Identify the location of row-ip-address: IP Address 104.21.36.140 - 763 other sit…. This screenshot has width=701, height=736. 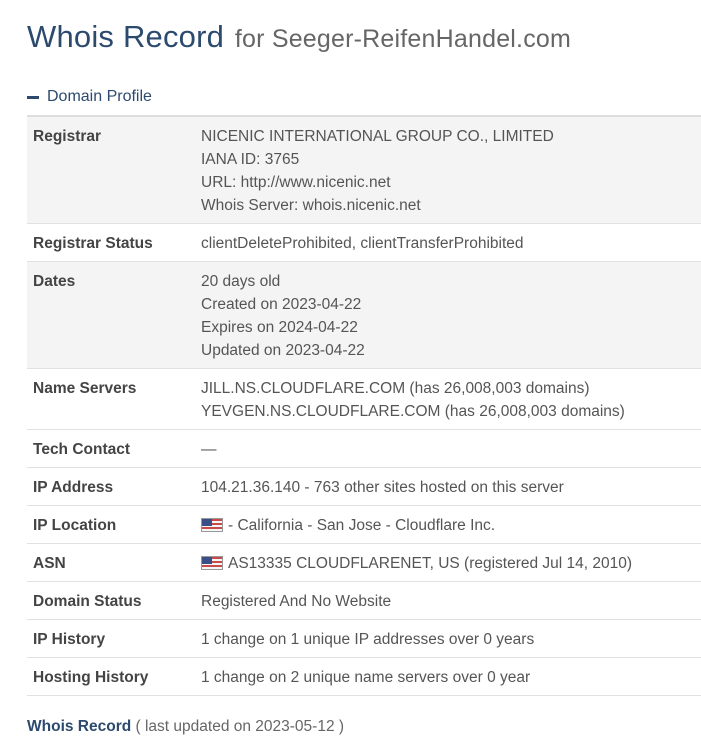
(364, 487).